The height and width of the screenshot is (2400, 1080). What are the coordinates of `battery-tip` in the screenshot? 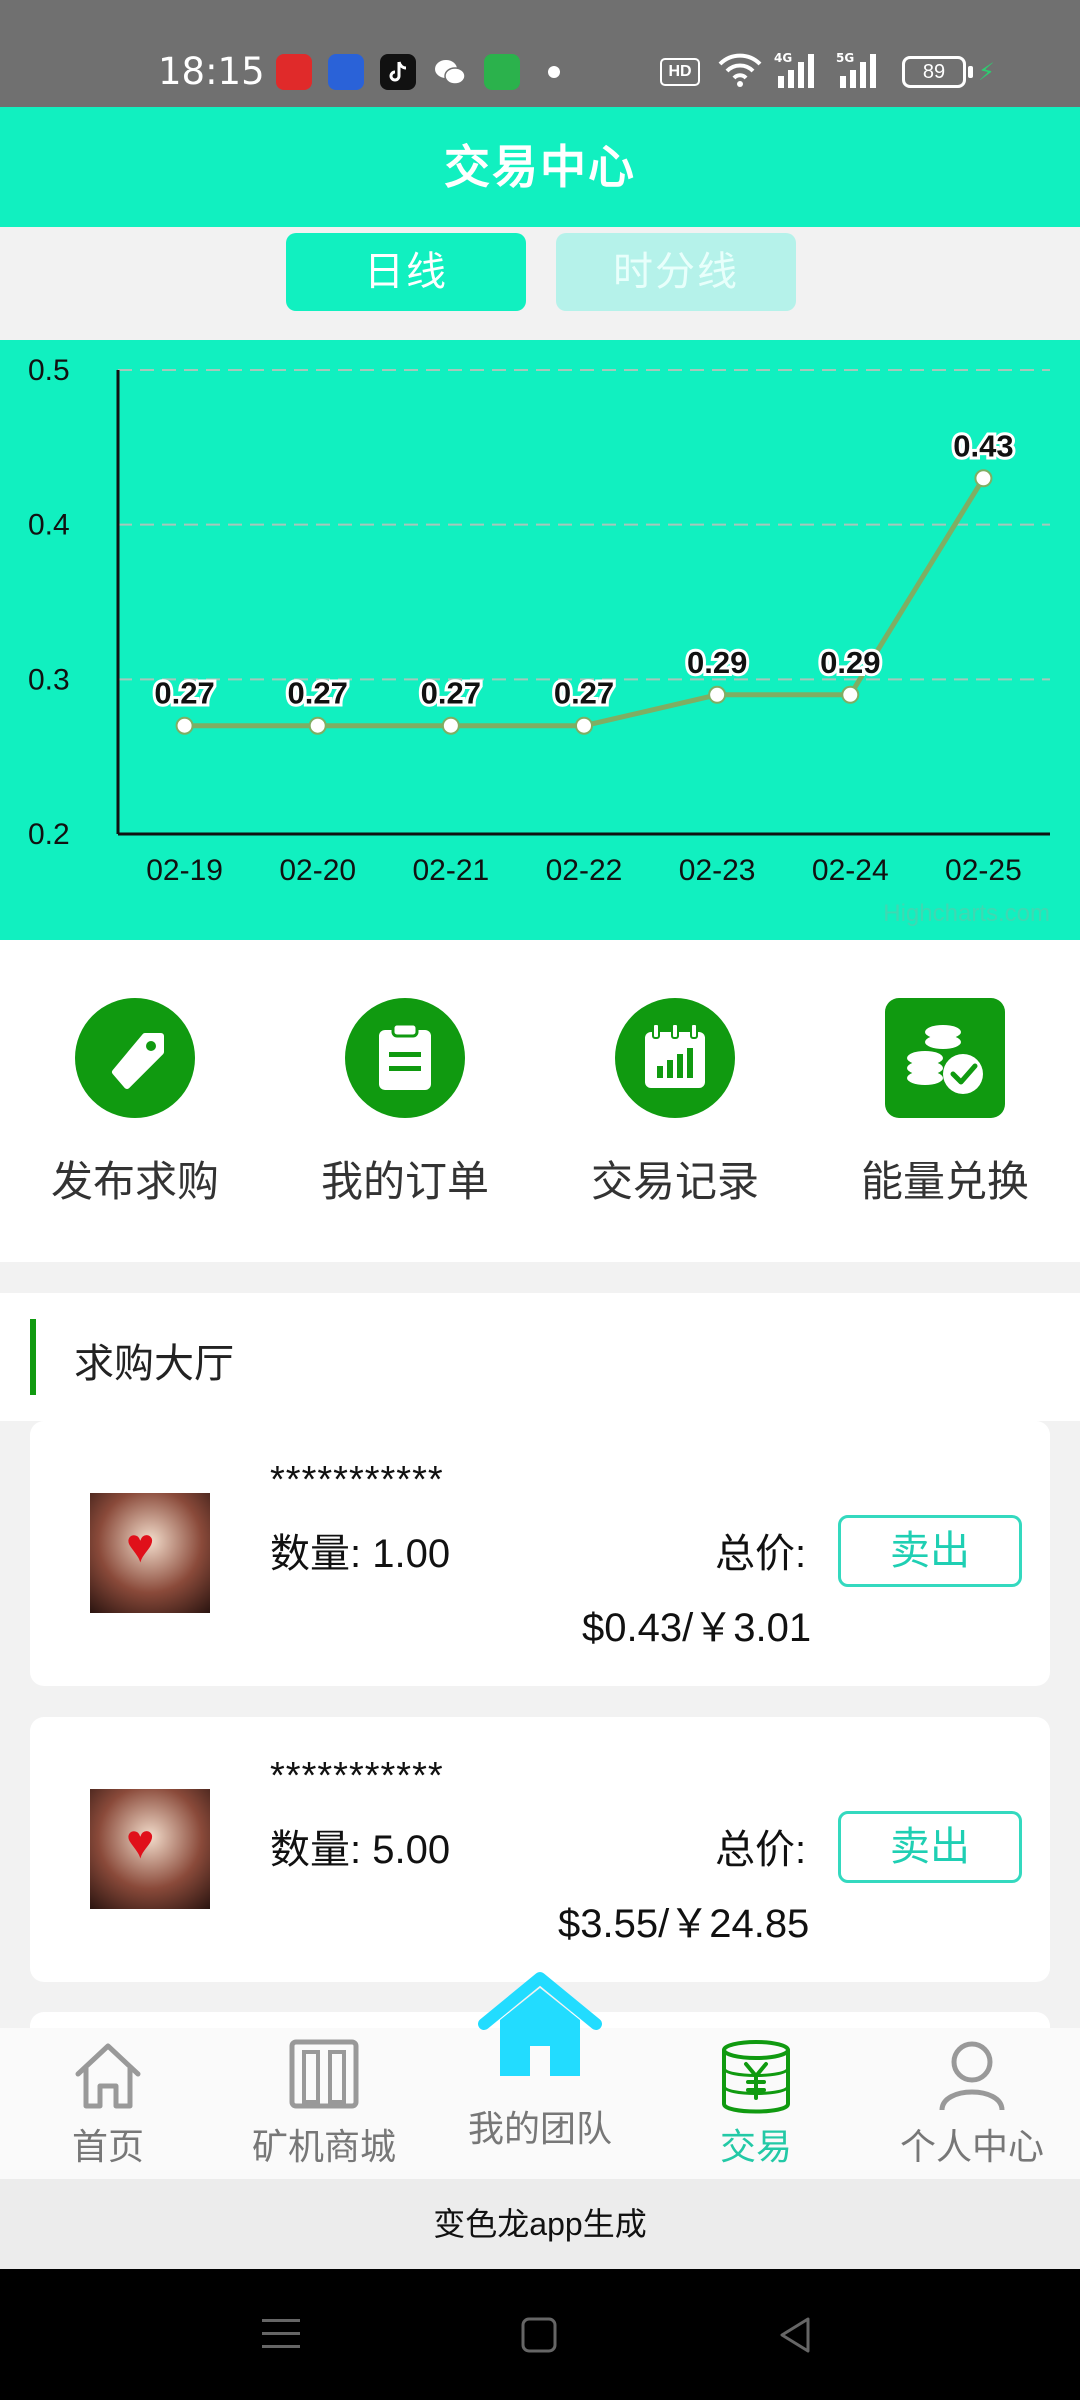 It's located at (970, 72).